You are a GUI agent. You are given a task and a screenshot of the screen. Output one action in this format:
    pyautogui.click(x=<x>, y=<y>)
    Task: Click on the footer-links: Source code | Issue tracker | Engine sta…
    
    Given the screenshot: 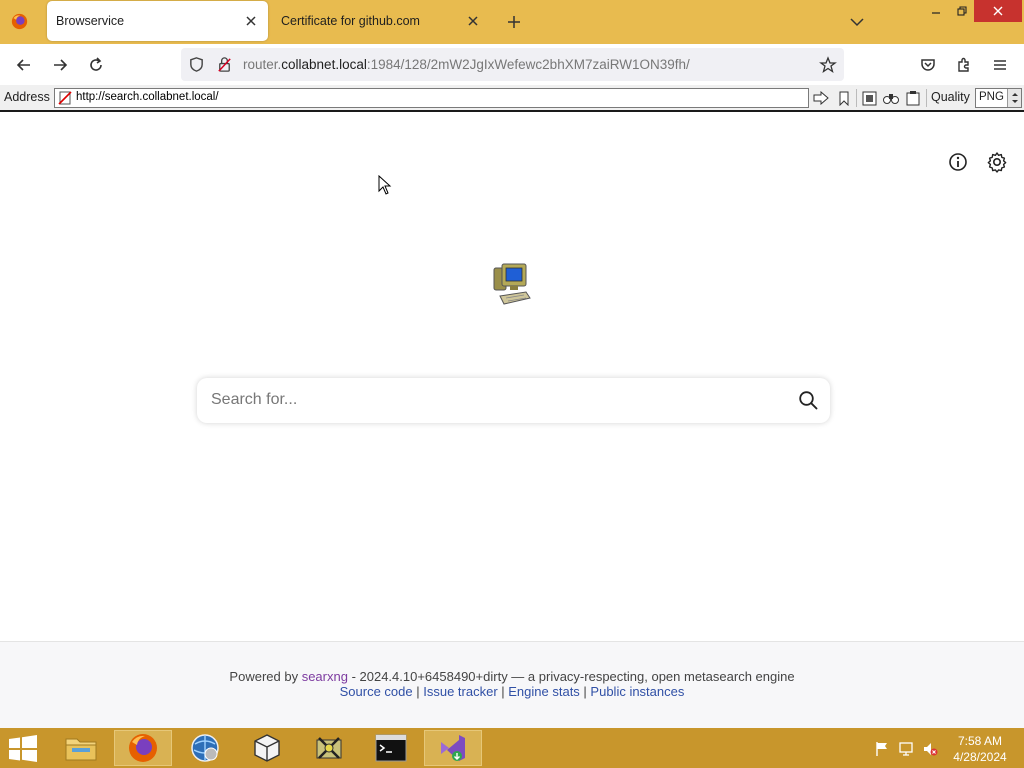 What is the action you would take?
    pyautogui.click(x=512, y=691)
    